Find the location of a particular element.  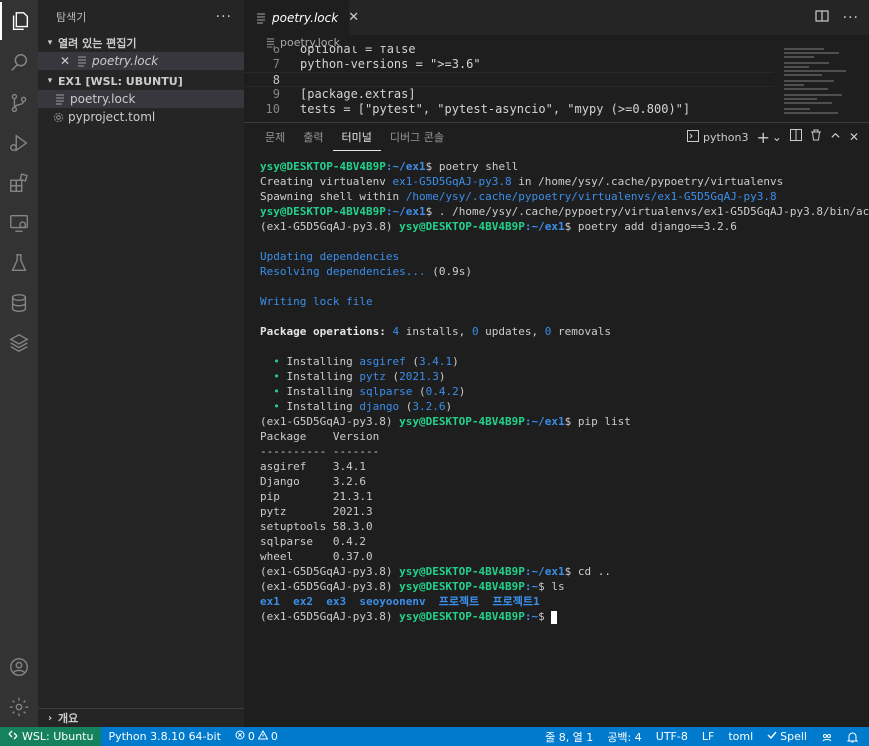

activity-bar is located at coordinates (19, 363).